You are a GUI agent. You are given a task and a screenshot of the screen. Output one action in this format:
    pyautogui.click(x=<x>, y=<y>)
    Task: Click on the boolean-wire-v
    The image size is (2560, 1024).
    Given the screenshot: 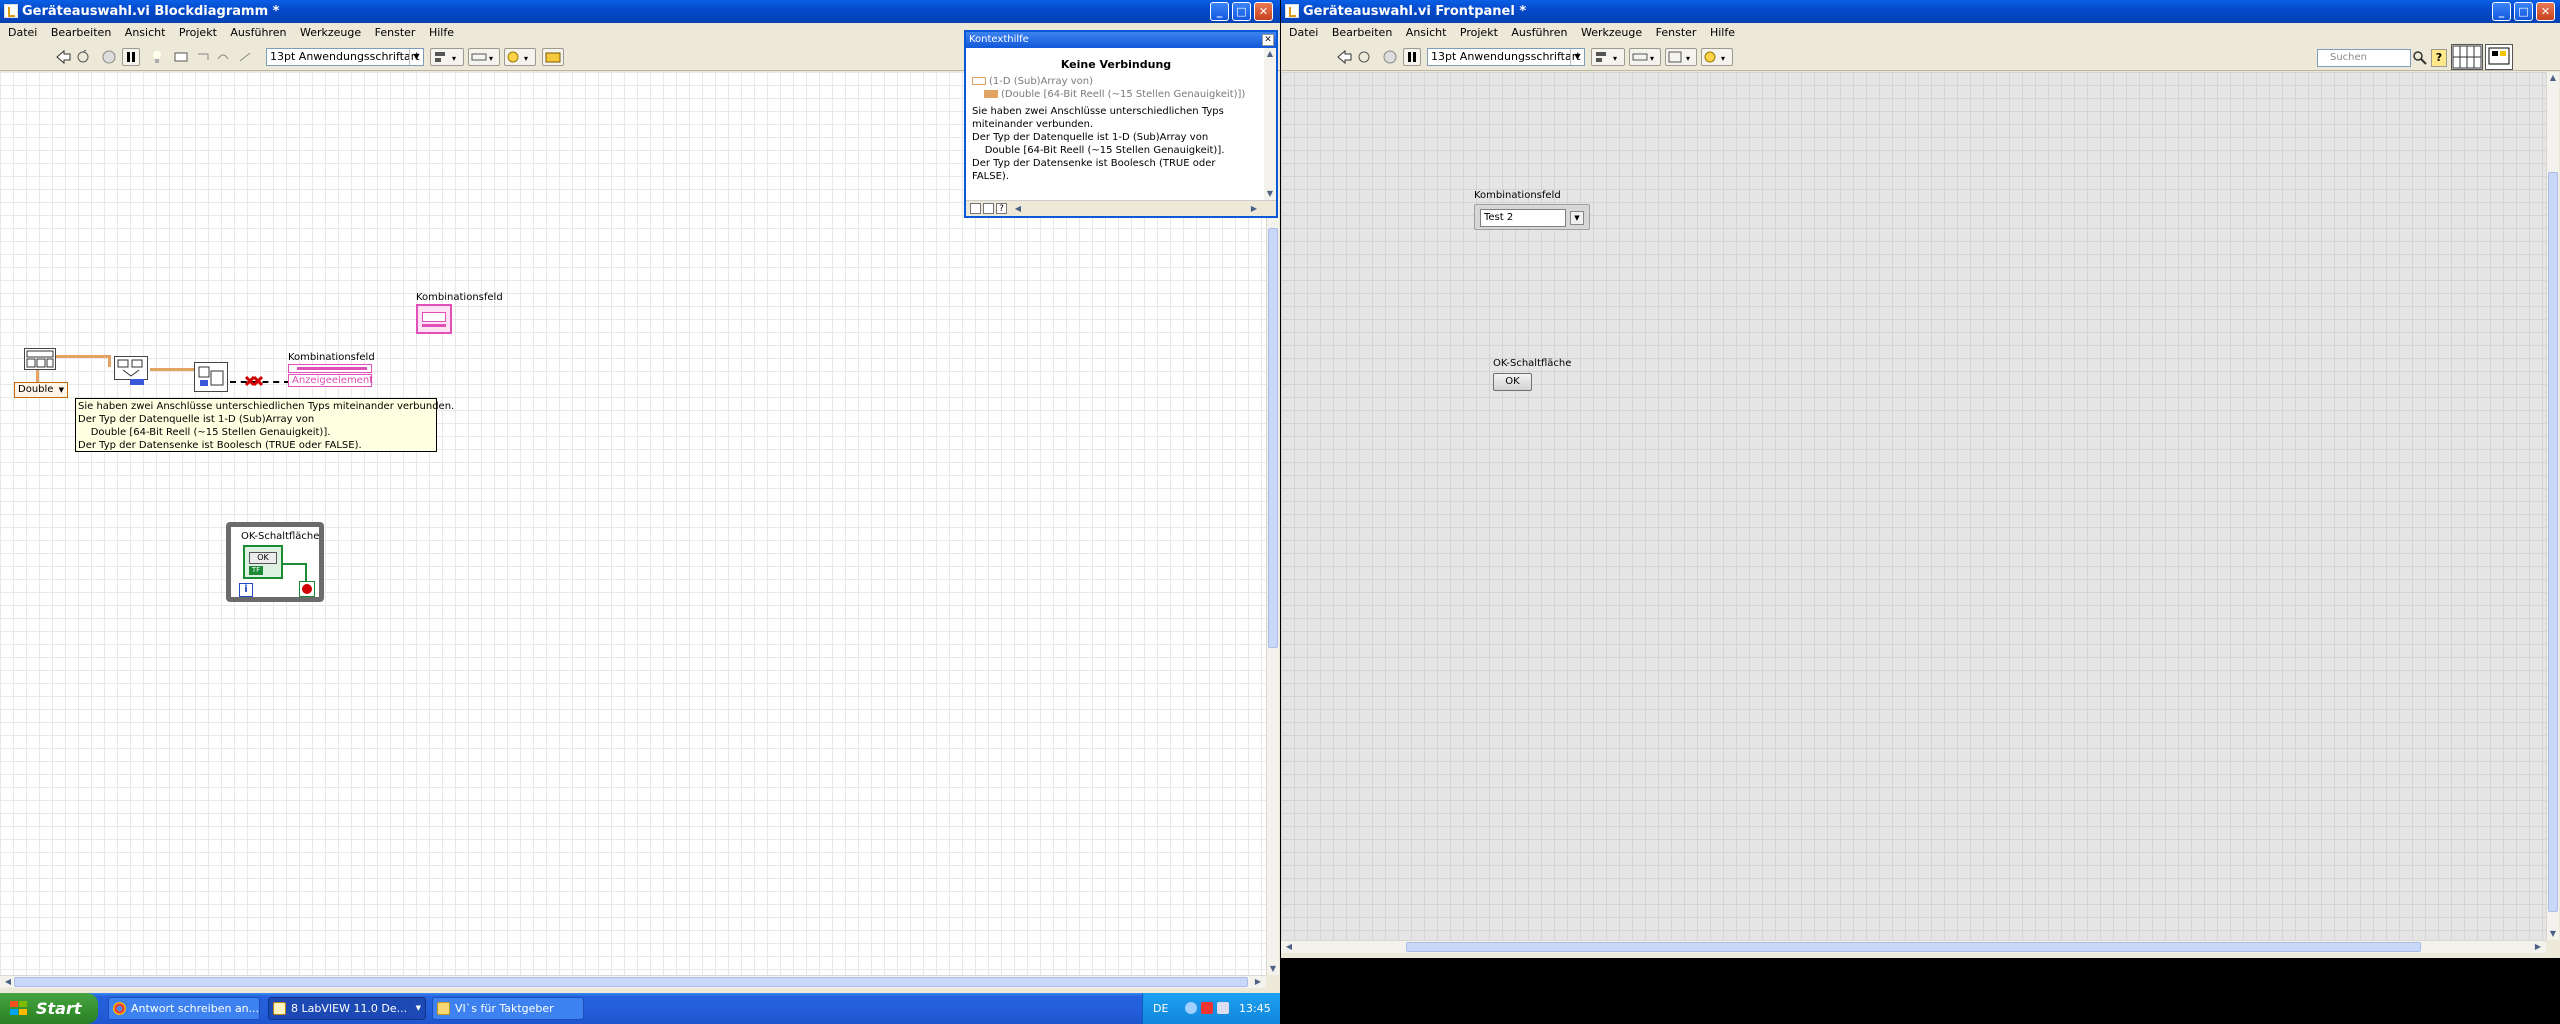 What is the action you would take?
    pyautogui.click(x=306, y=572)
    